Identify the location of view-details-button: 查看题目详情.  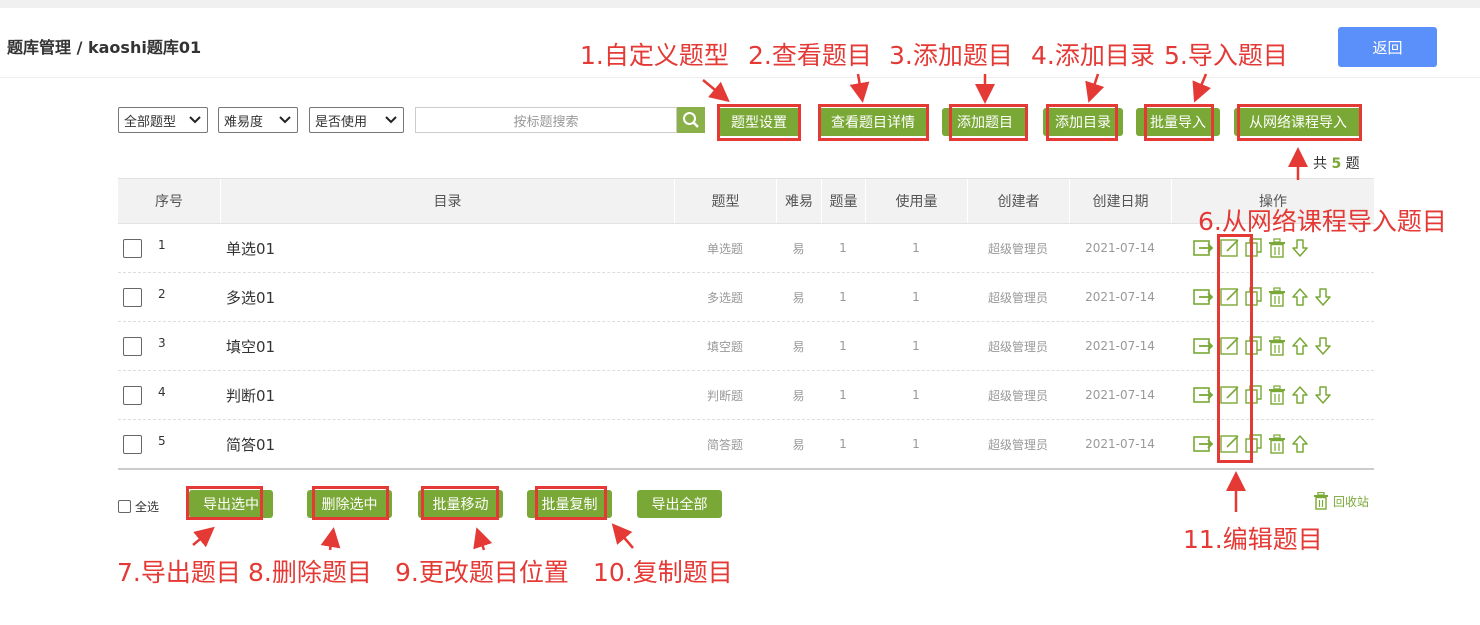
(873, 122).